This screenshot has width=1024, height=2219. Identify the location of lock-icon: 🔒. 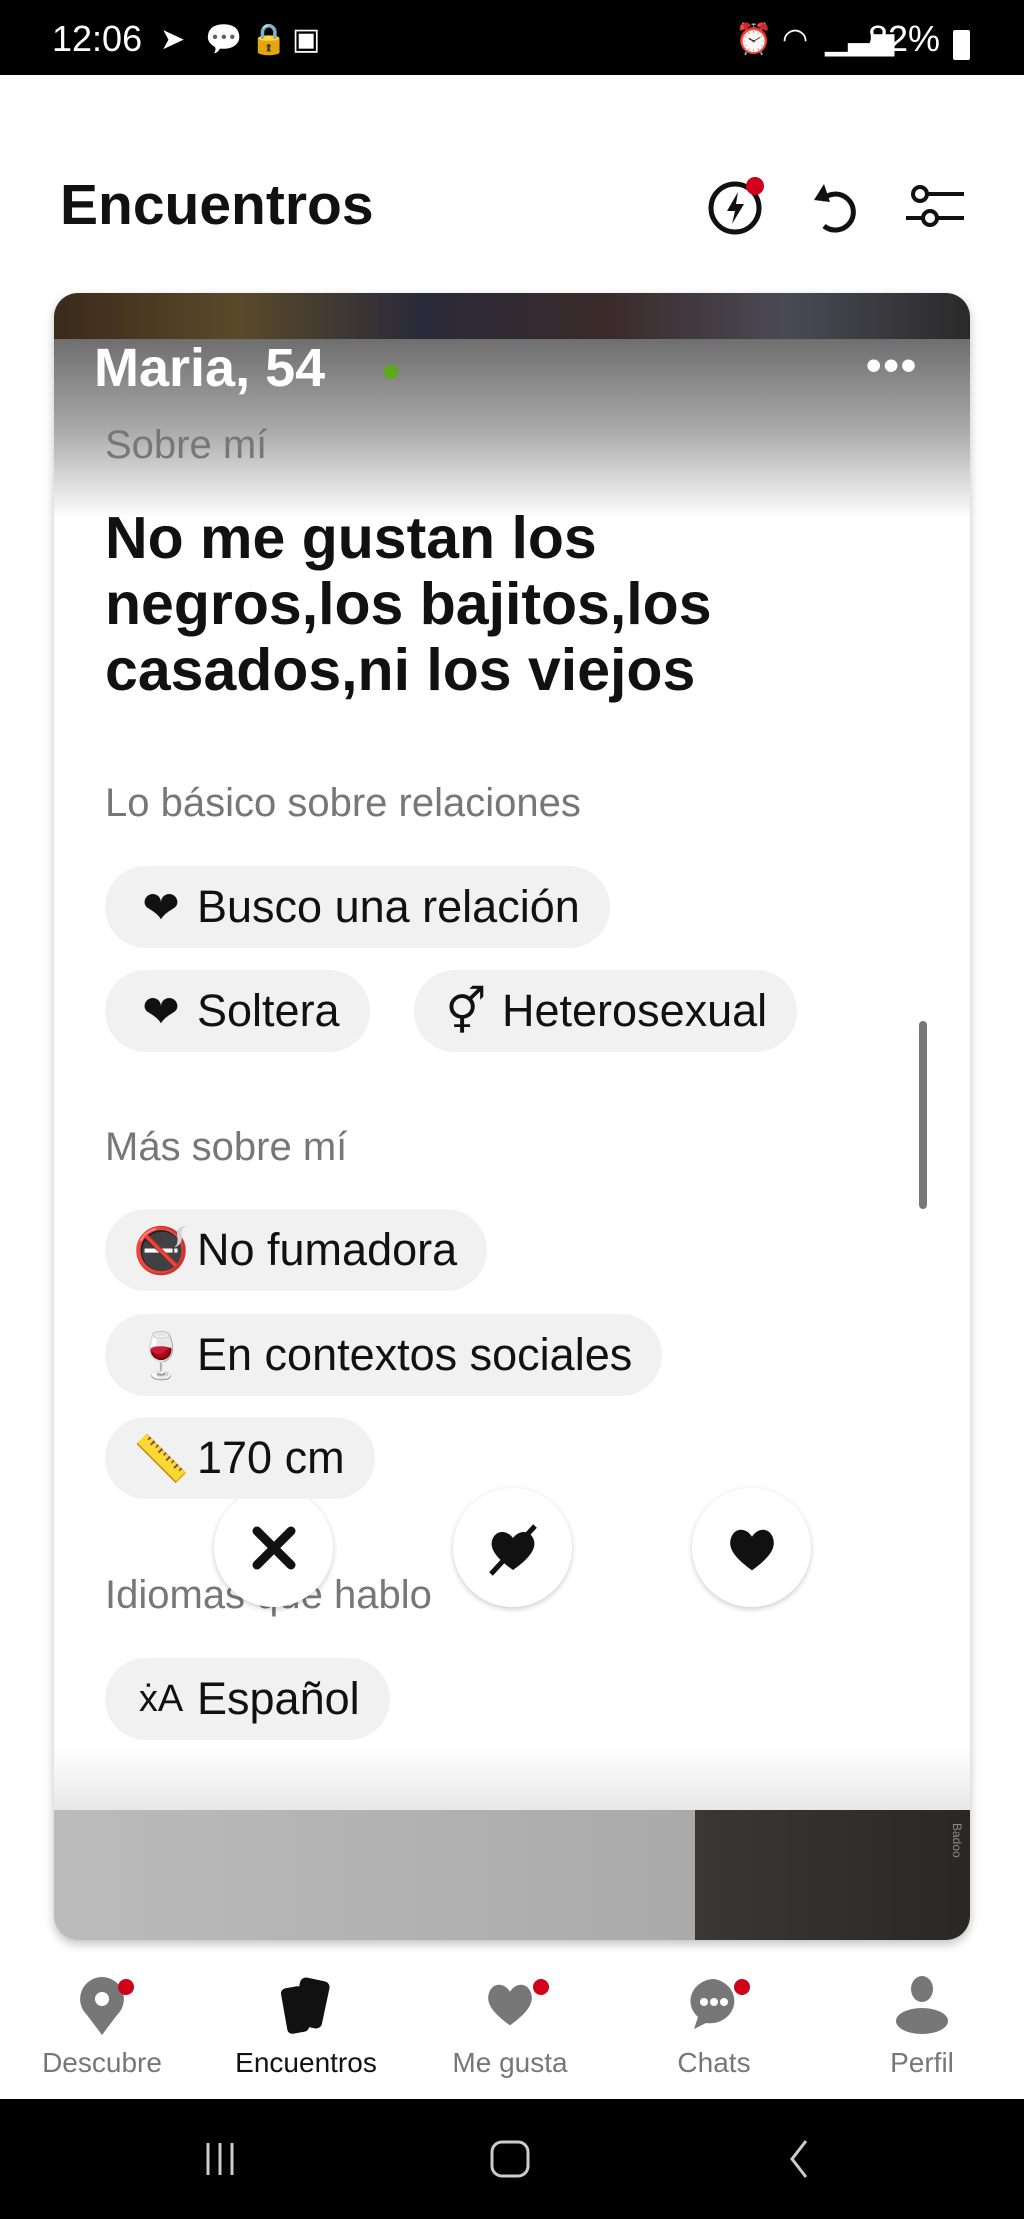
(269, 39).